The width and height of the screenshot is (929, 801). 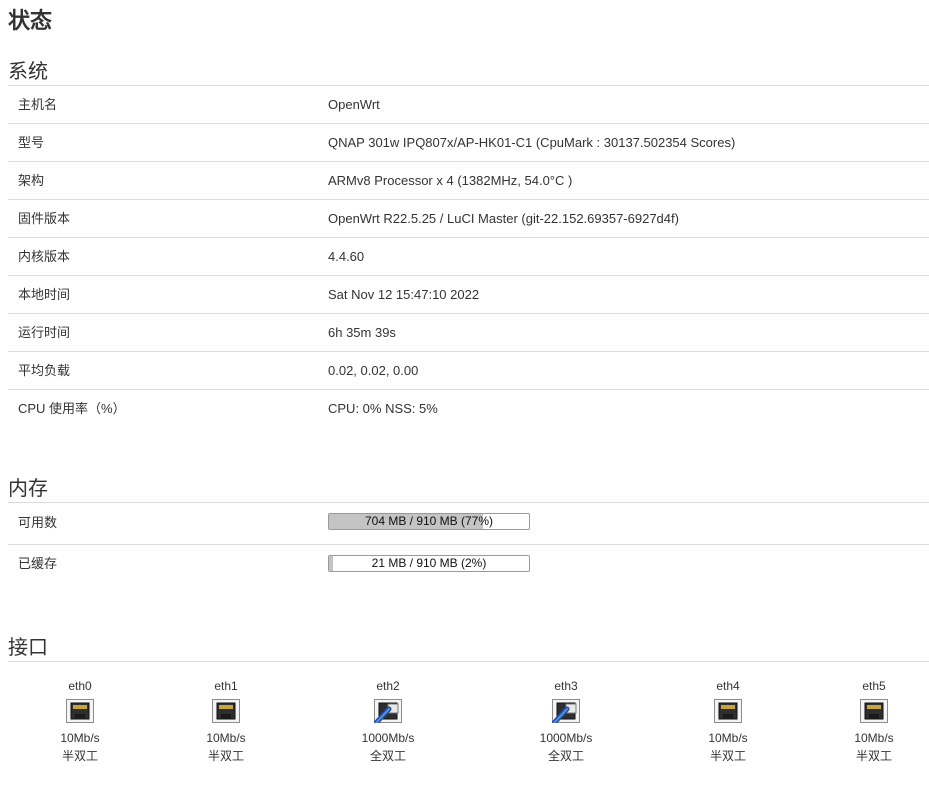 I want to click on row-label: 已缓存, so click(x=38, y=563).